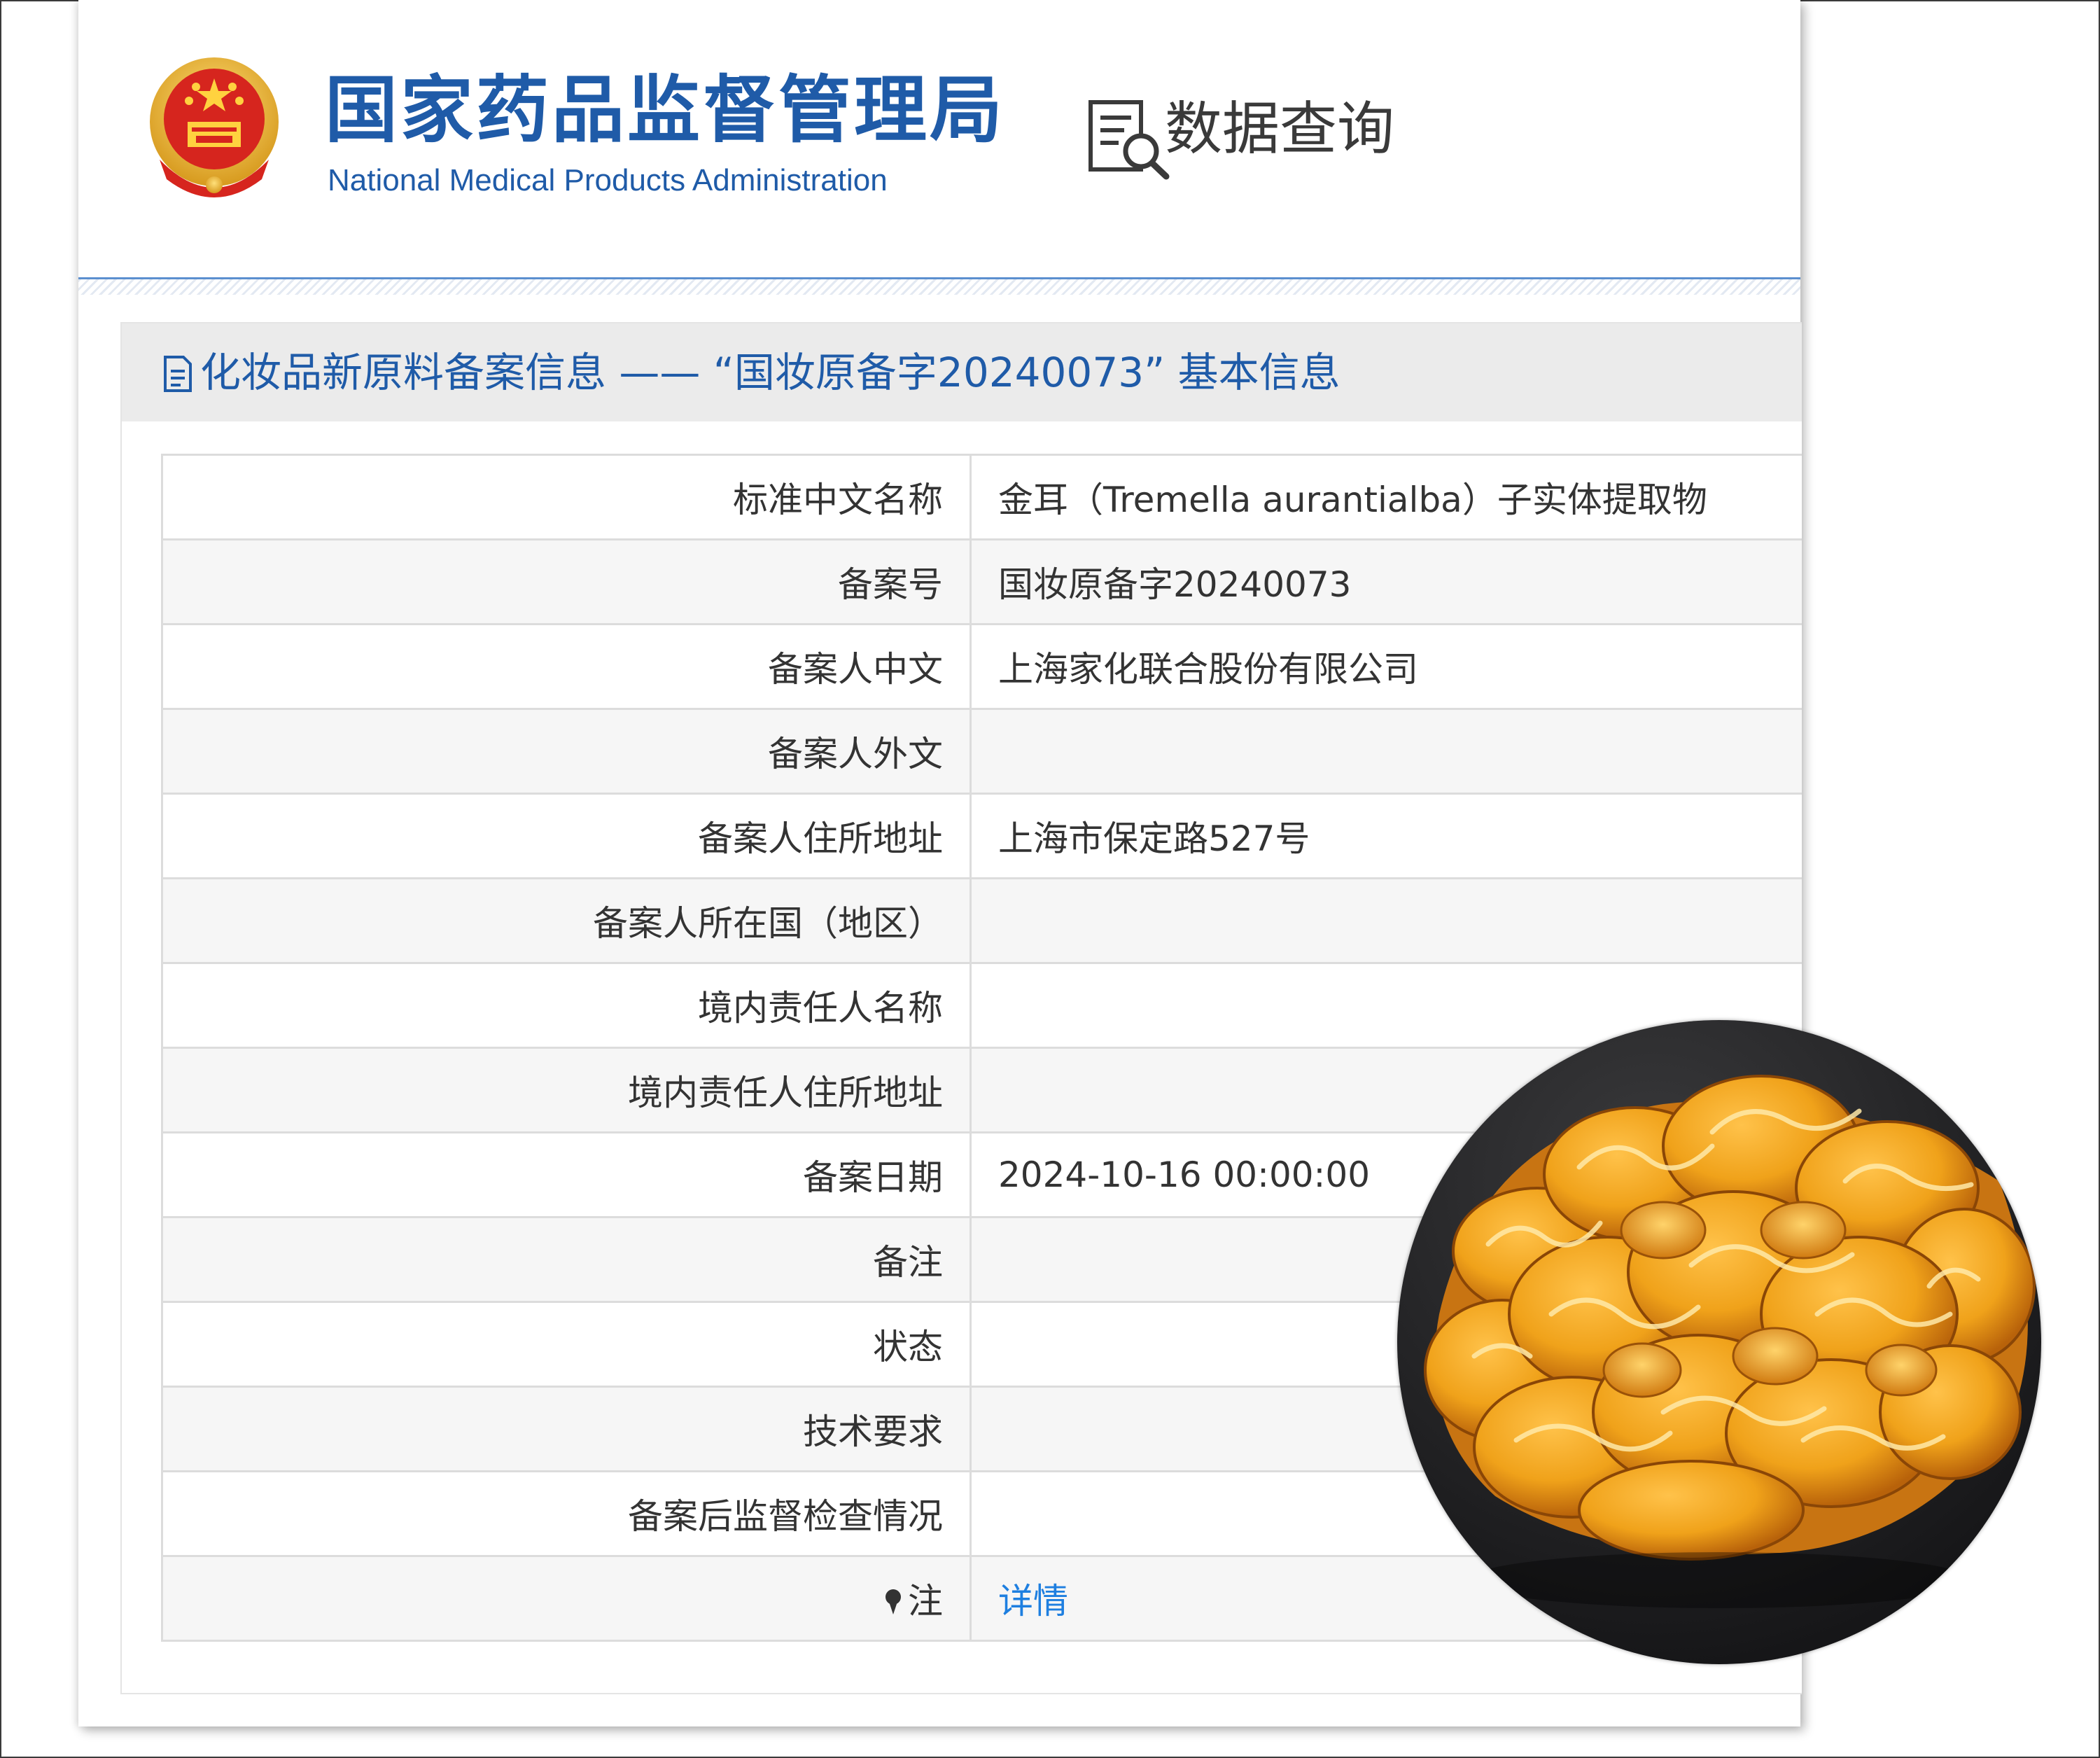 The height and width of the screenshot is (1758, 2100). I want to click on table-row: 备案人住所地址 上海市保定路527号, so click(981, 836).